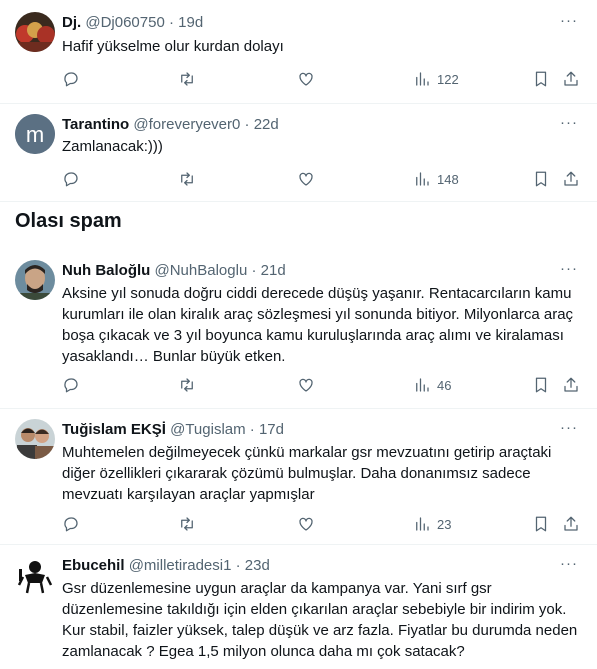 Image resolution: width=597 pixels, height=669 pixels. I want to click on user-handle: @NuhBaloglu, so click(201, 270).